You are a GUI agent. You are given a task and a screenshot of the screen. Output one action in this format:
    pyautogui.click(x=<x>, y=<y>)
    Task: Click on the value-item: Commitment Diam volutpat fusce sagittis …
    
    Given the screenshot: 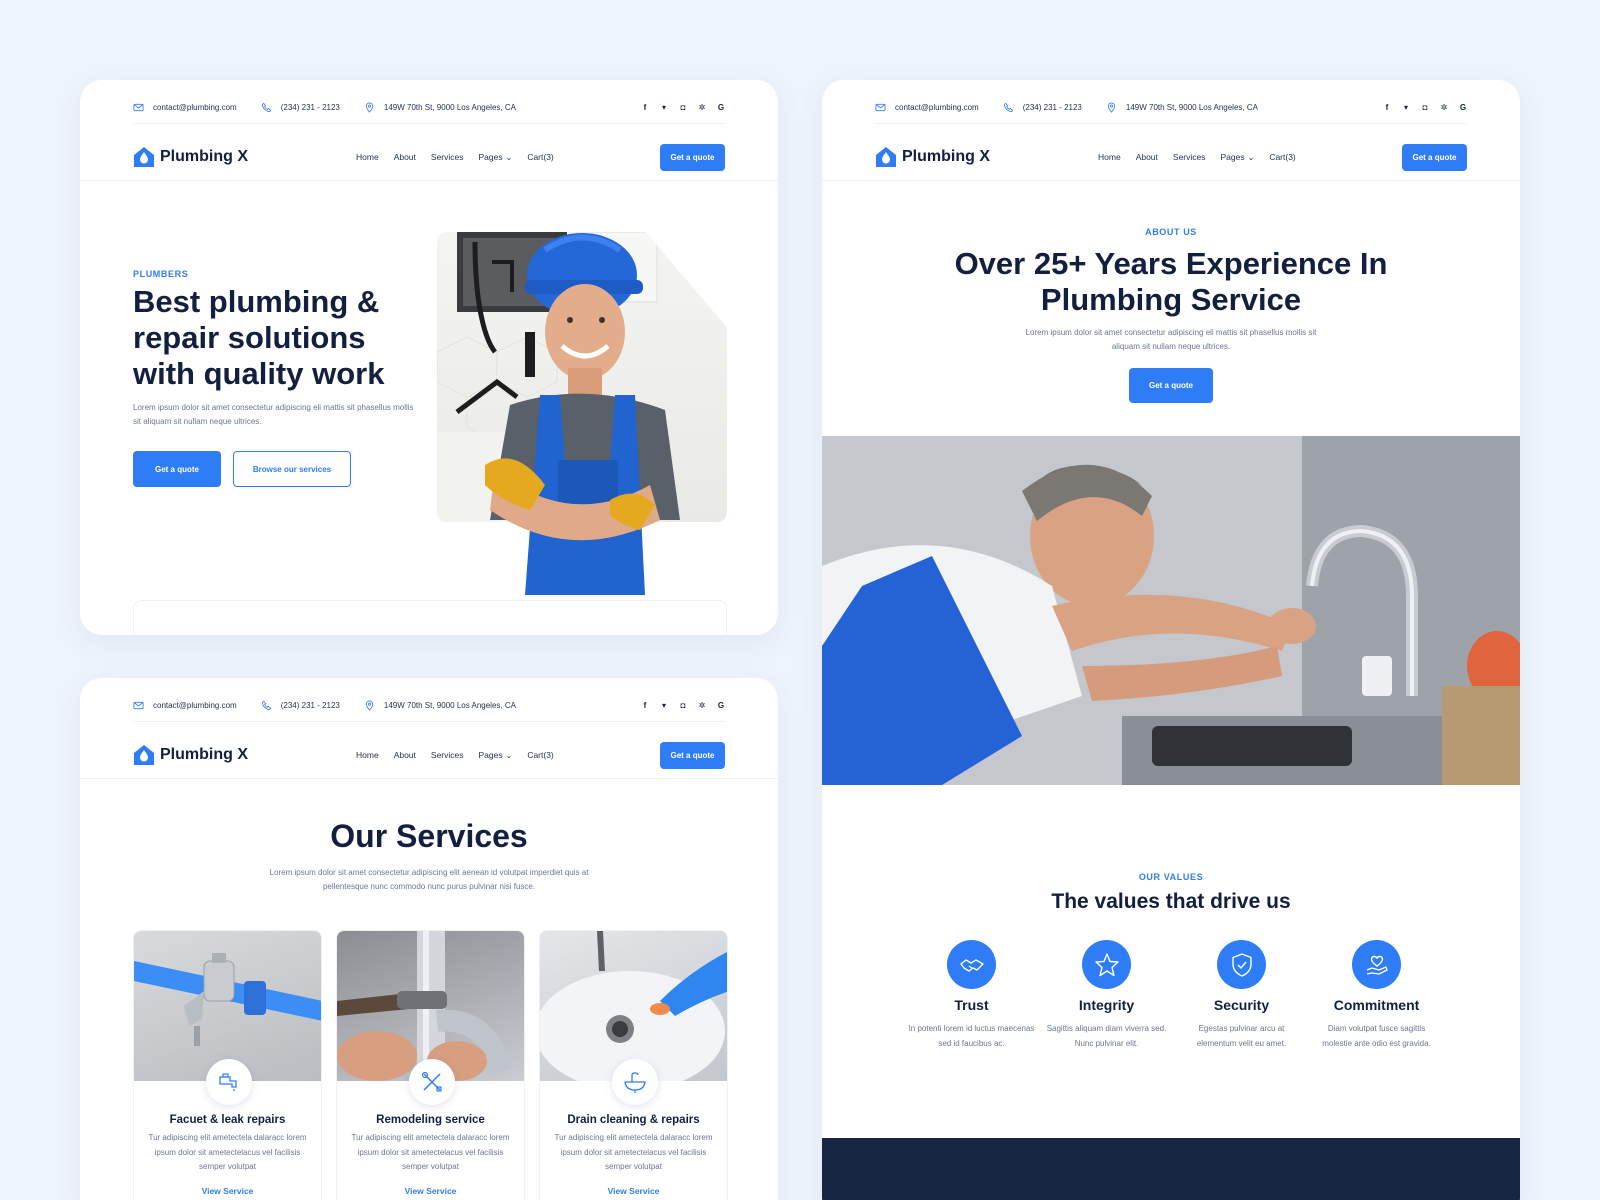 What is the action you would take?
    pyautogui.click(x=1376, y=1000)
    